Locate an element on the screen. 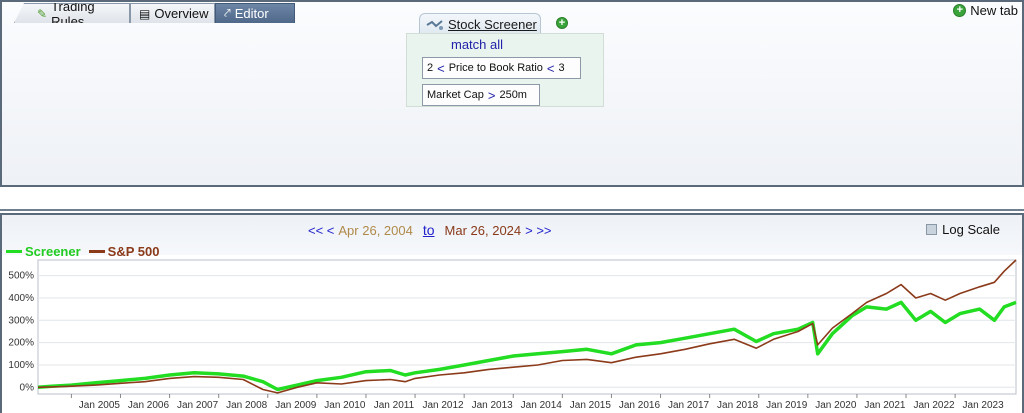 The height and width of the screenshot is (413, 1024). rule-field: Market Cap is located at coordinates (455, 95).